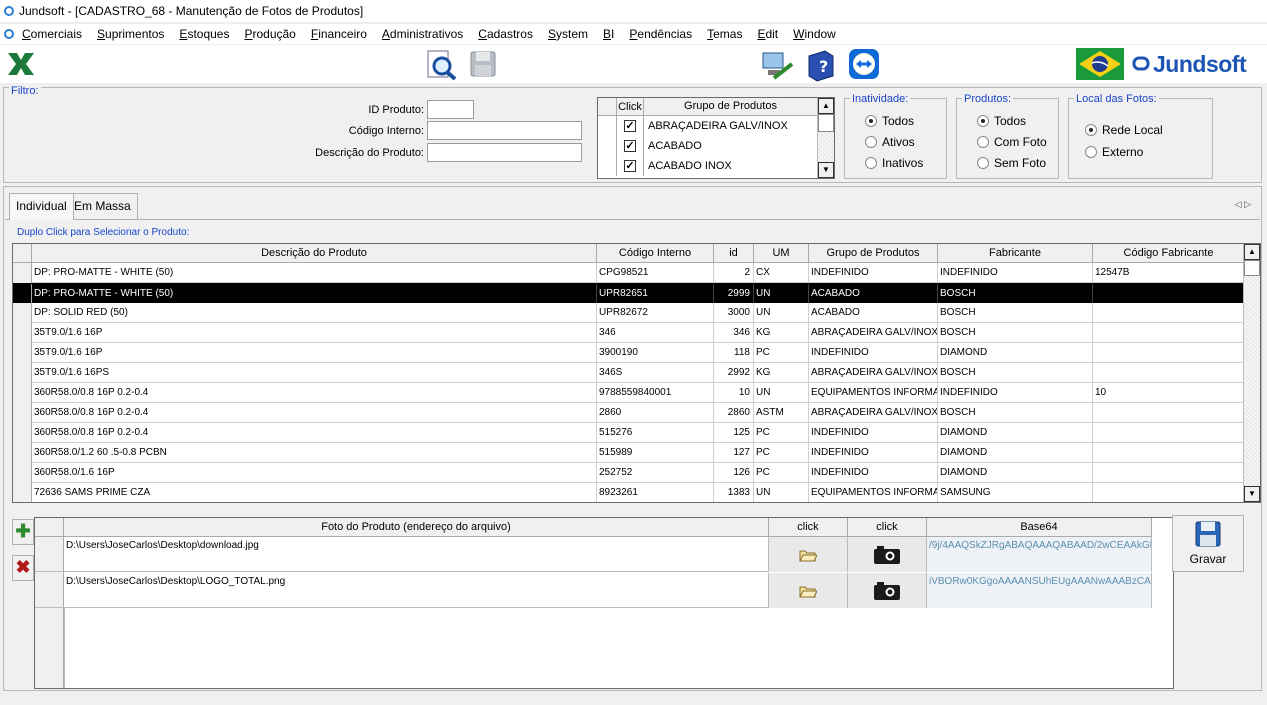  Describe the element at coordinates (655, 294) in the screenshot. I see `cell-codigo-interno: UPR82651` at that location.